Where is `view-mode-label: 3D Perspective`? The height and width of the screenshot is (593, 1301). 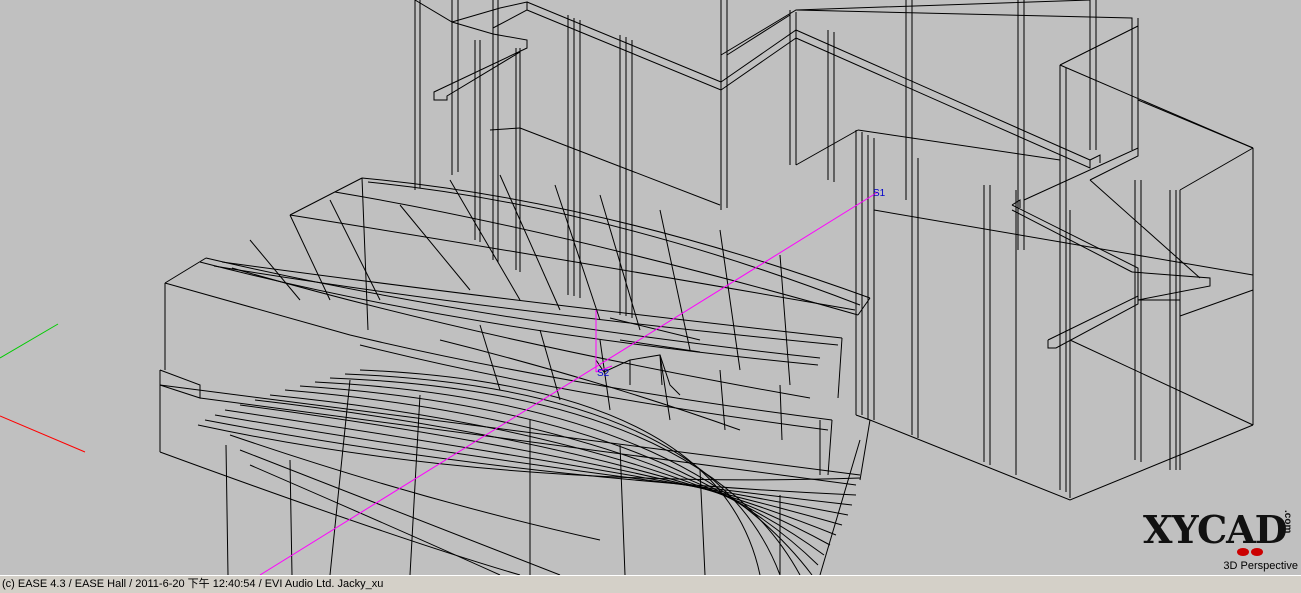 view-mode-label: 3D Perspective is located at coordinates (1260, 566).